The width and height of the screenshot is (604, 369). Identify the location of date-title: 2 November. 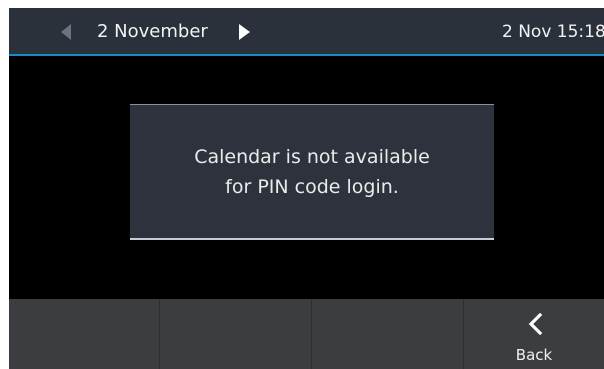
(152, 31).